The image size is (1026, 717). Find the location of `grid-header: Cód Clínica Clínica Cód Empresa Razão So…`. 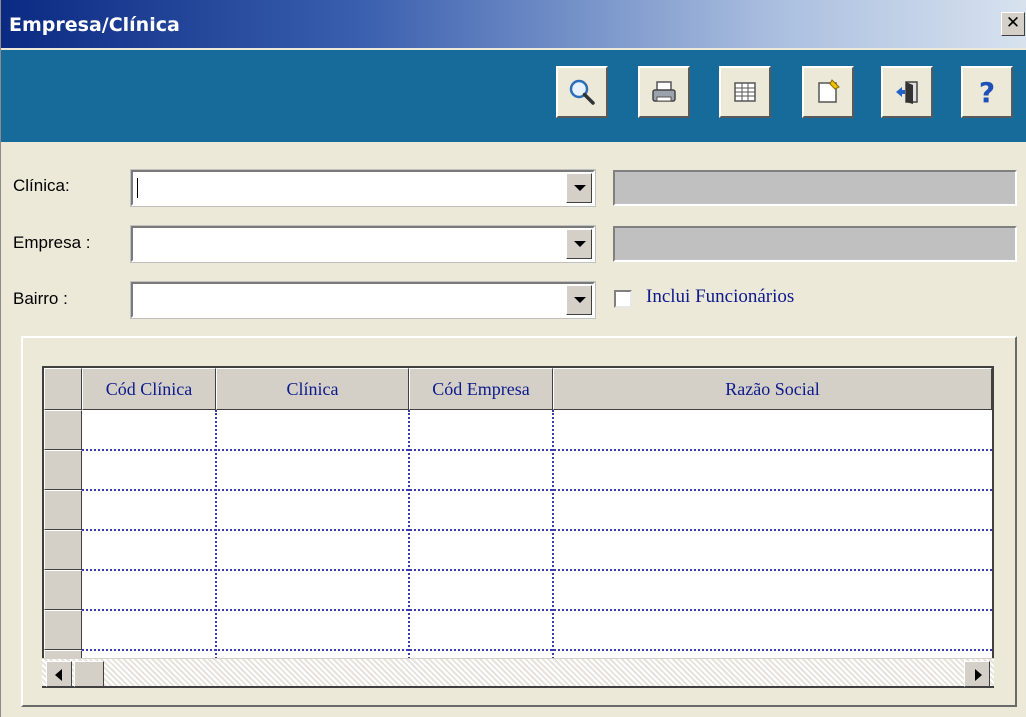

grid-header: Cód Clínica Clínica Cód Empresa Razão So… is located at coordinates (518, 389).